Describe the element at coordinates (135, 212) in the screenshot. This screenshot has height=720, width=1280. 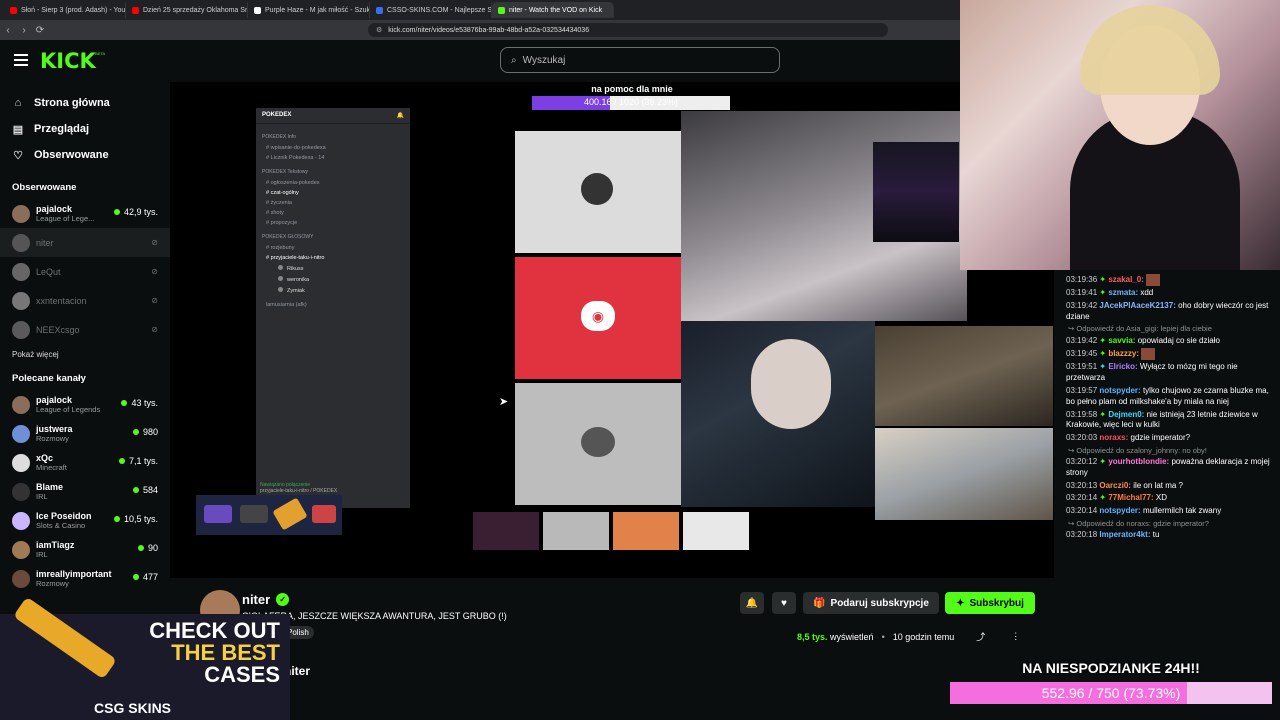
I see `viewer-count: 42,9 tys.` at that location.